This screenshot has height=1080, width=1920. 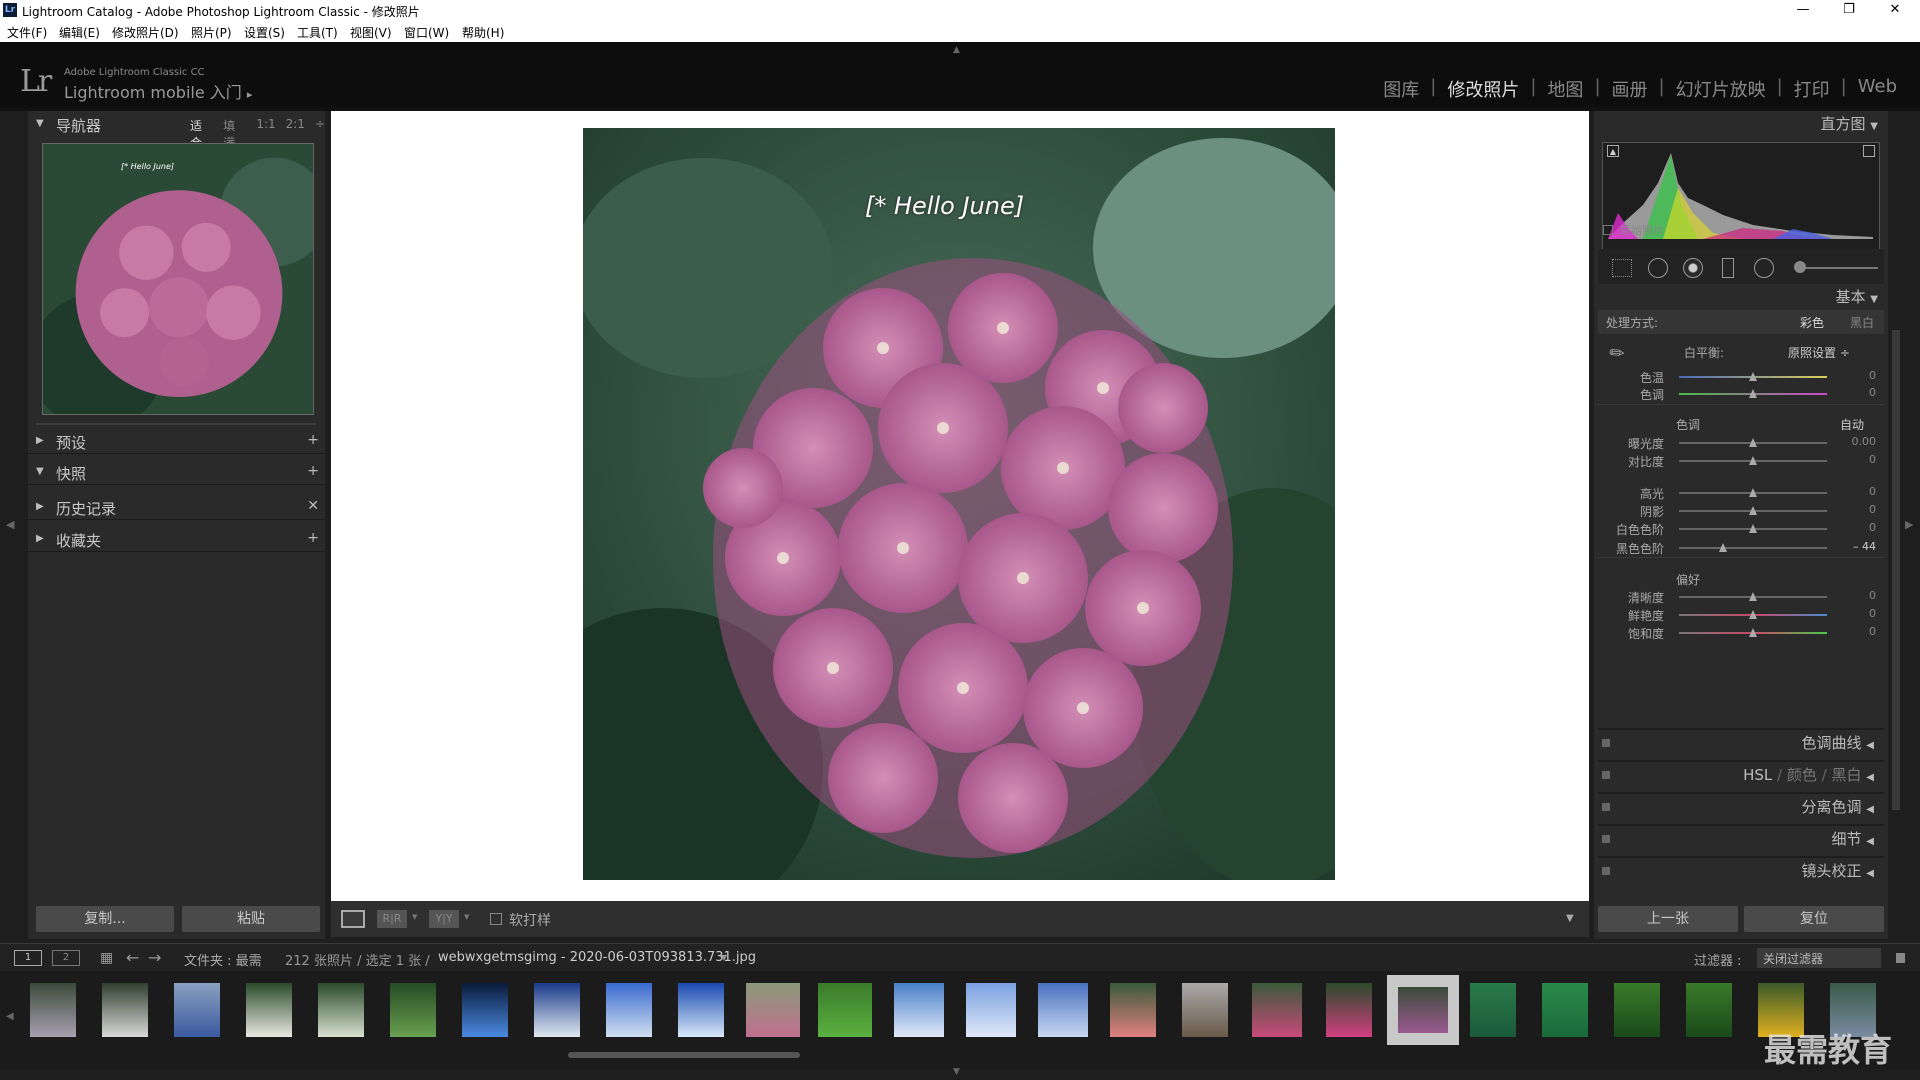 I want to click on add-collection-icon: +, so click(x=313, y=538).